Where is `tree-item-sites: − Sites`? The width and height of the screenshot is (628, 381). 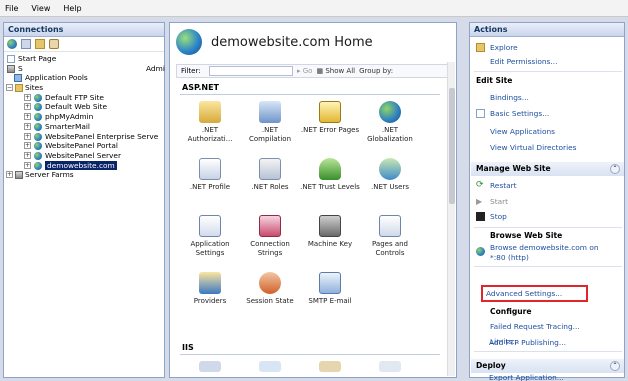
tree-item-sites: − Sites is located at coordinates (84, 88).